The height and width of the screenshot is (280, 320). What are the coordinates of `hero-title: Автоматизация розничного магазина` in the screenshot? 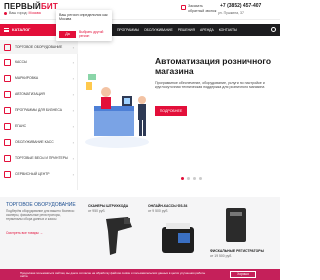 It's located at (213, 66).